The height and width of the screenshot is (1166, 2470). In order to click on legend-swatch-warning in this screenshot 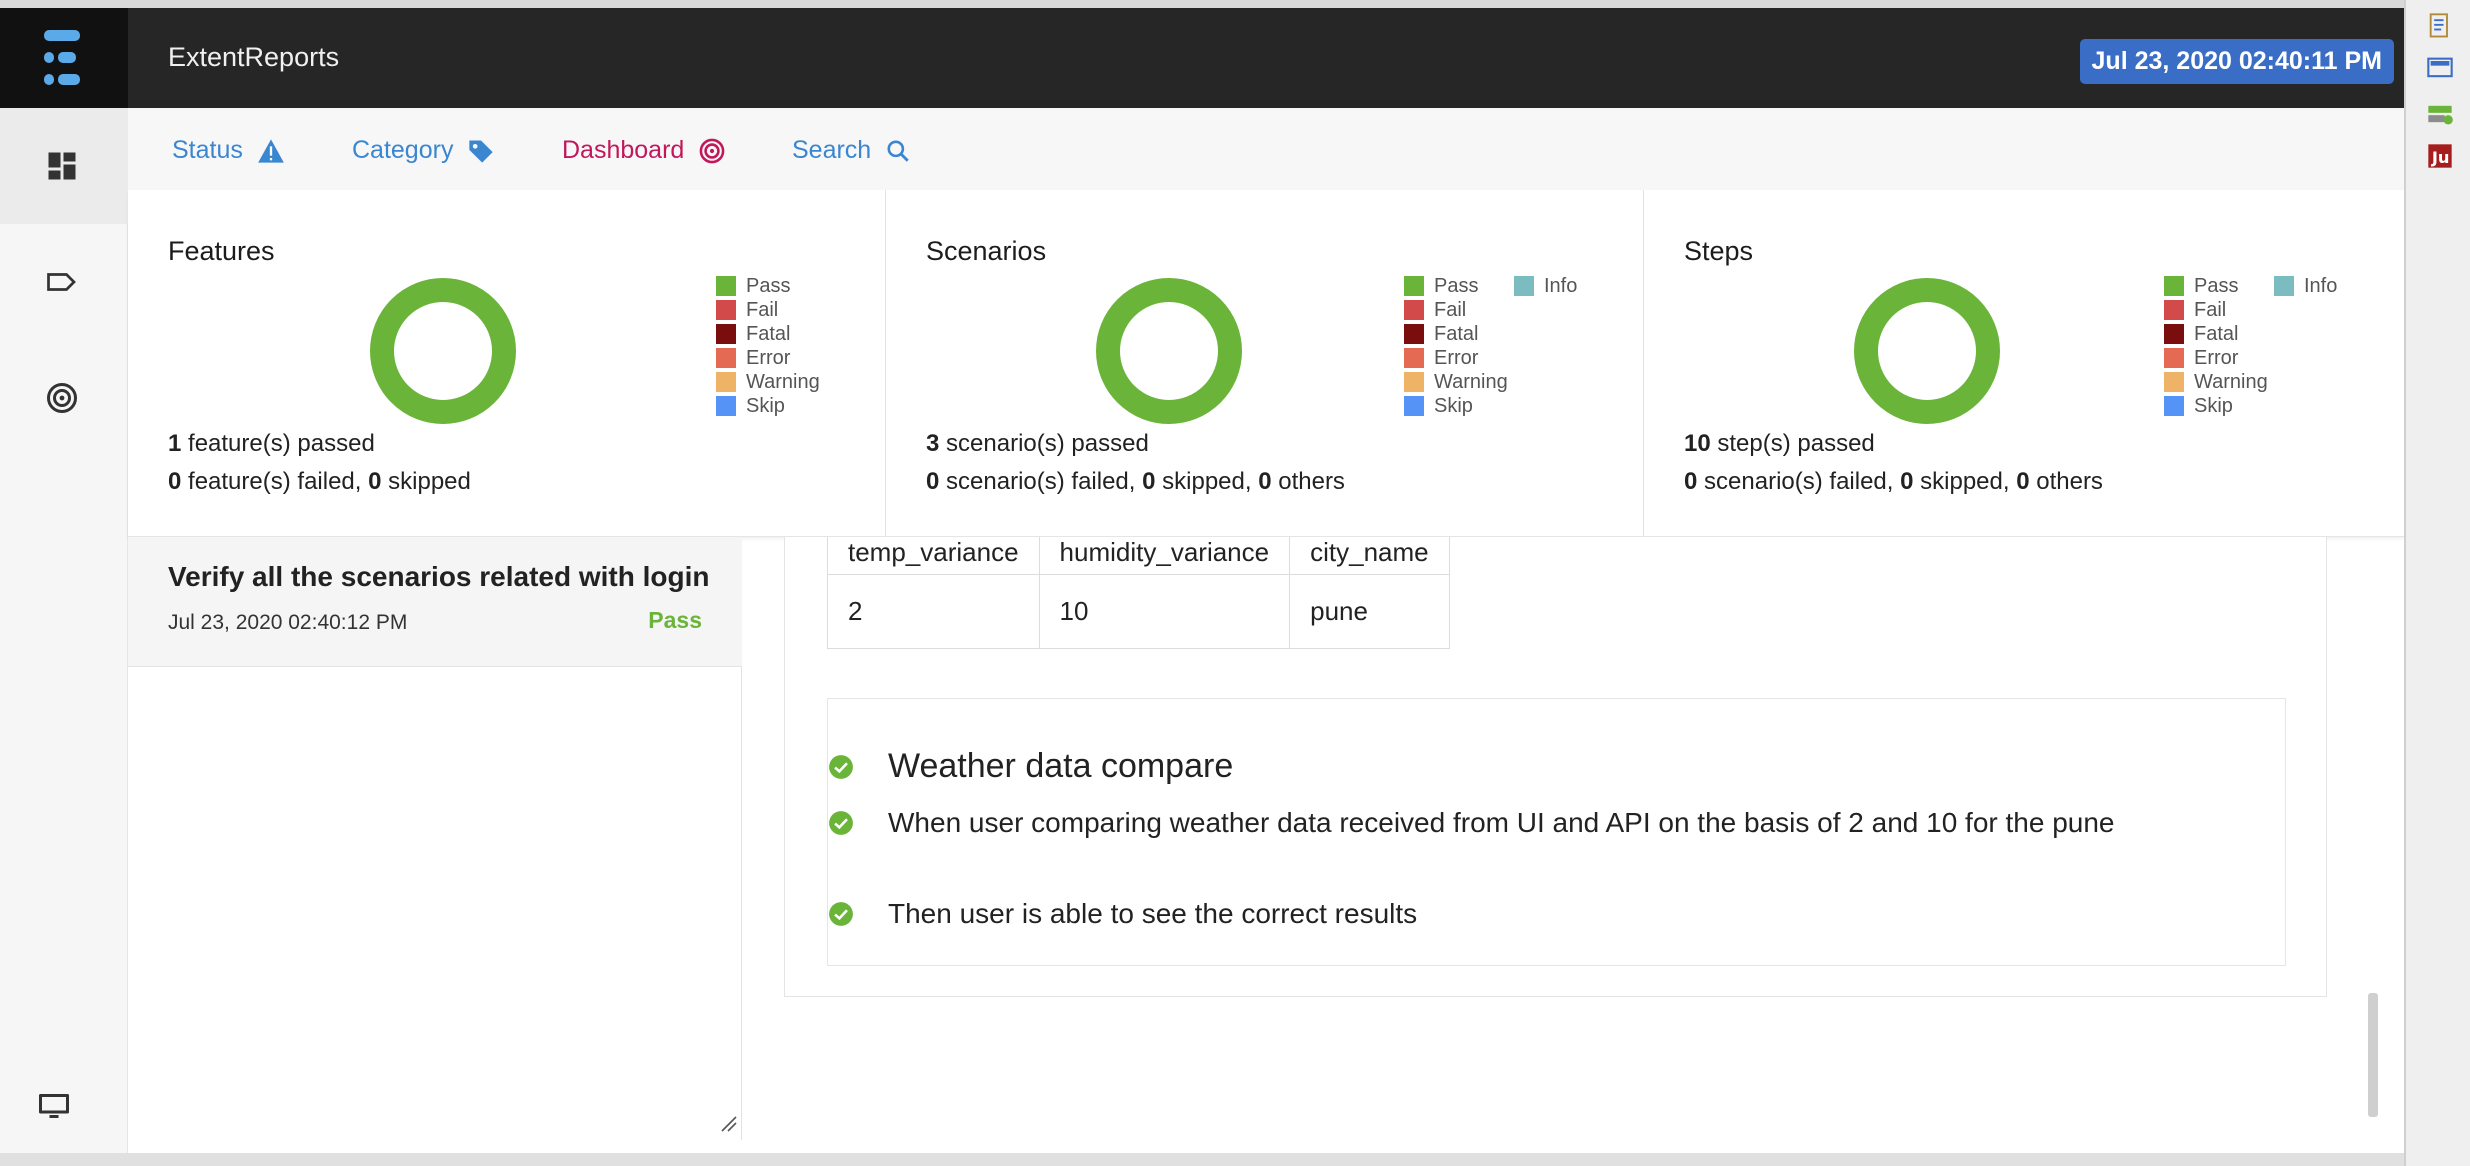, I will do `click(2174, 382)`.